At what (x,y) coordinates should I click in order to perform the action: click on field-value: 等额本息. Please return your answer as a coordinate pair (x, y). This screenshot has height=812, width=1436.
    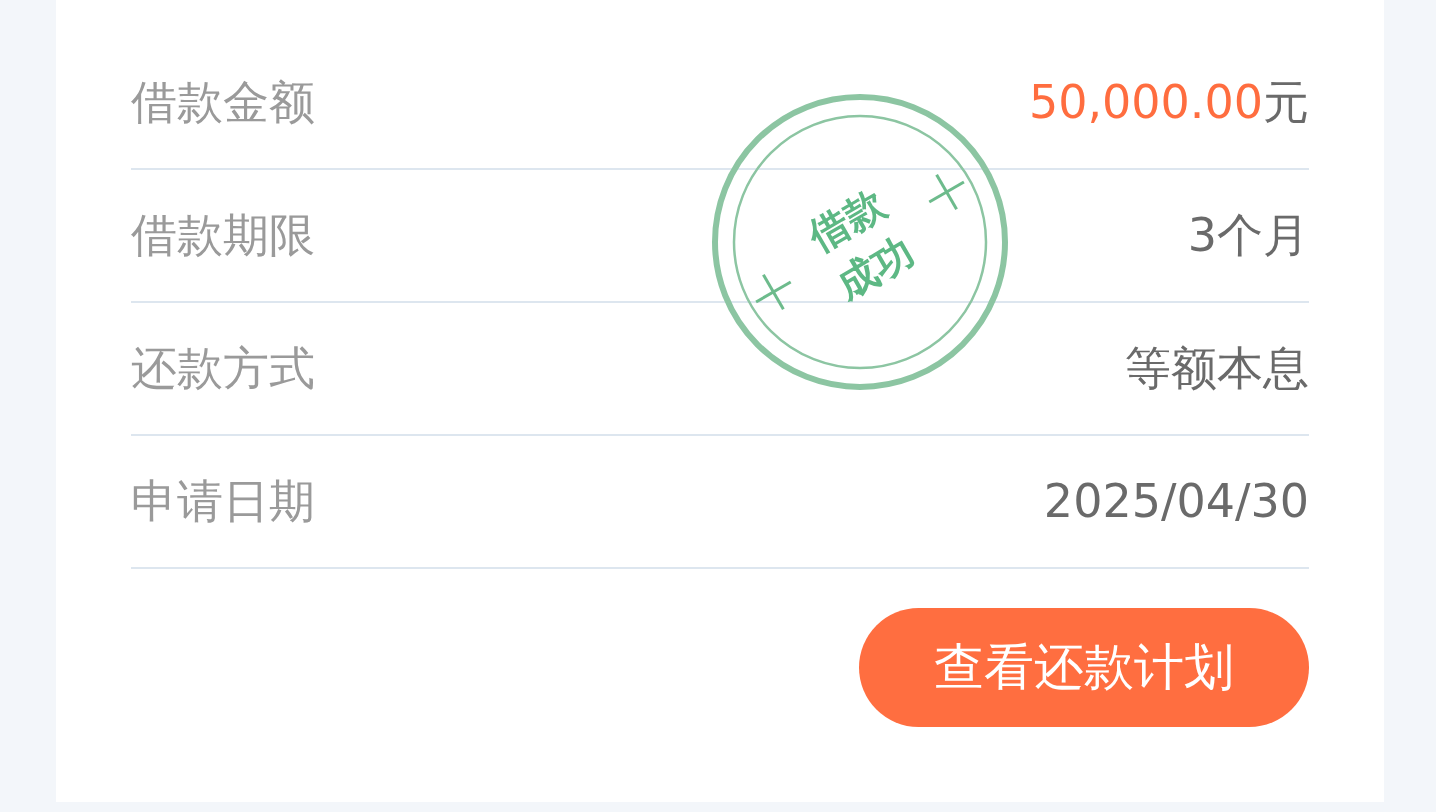
    Looking at the image, I should click on (1217, 368).